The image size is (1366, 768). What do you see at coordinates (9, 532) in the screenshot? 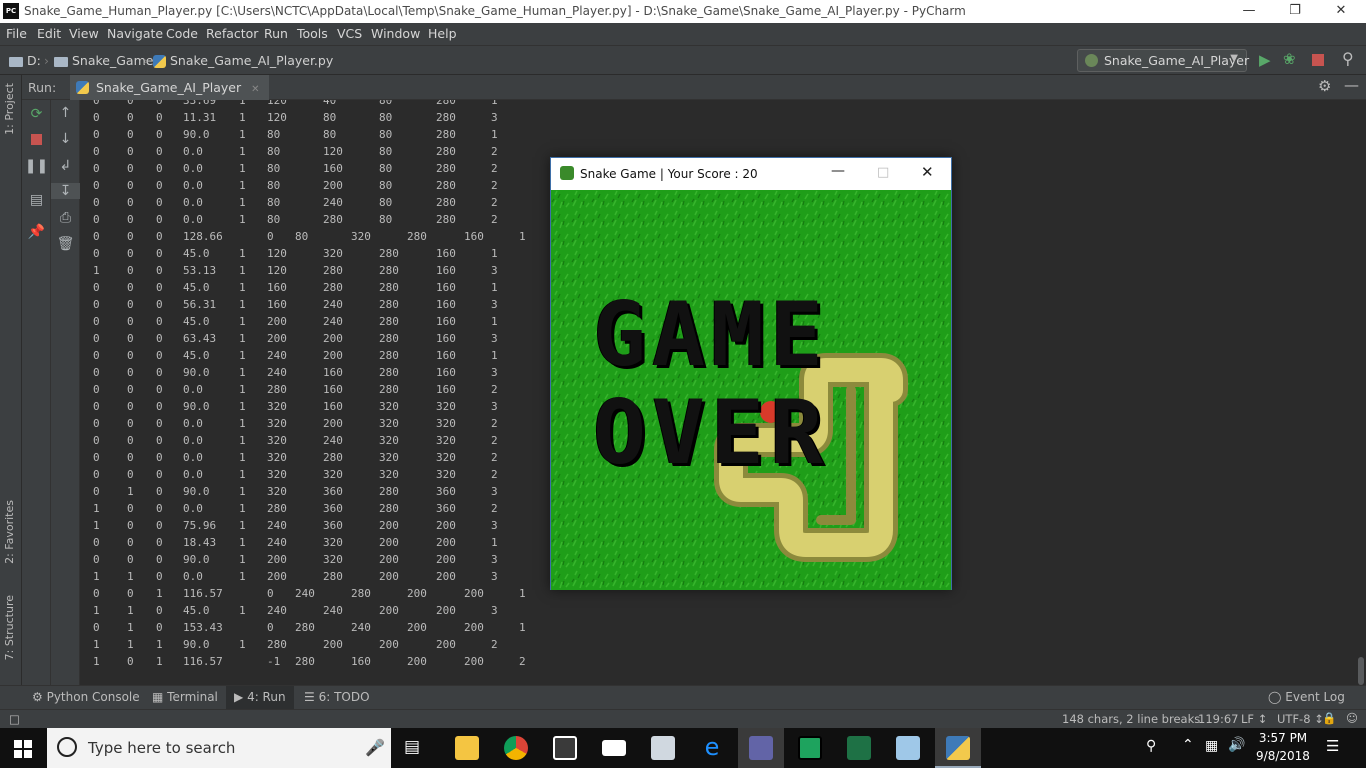
I see `tab-favorites: 2: Favorites` at bounding box center [9, 532].